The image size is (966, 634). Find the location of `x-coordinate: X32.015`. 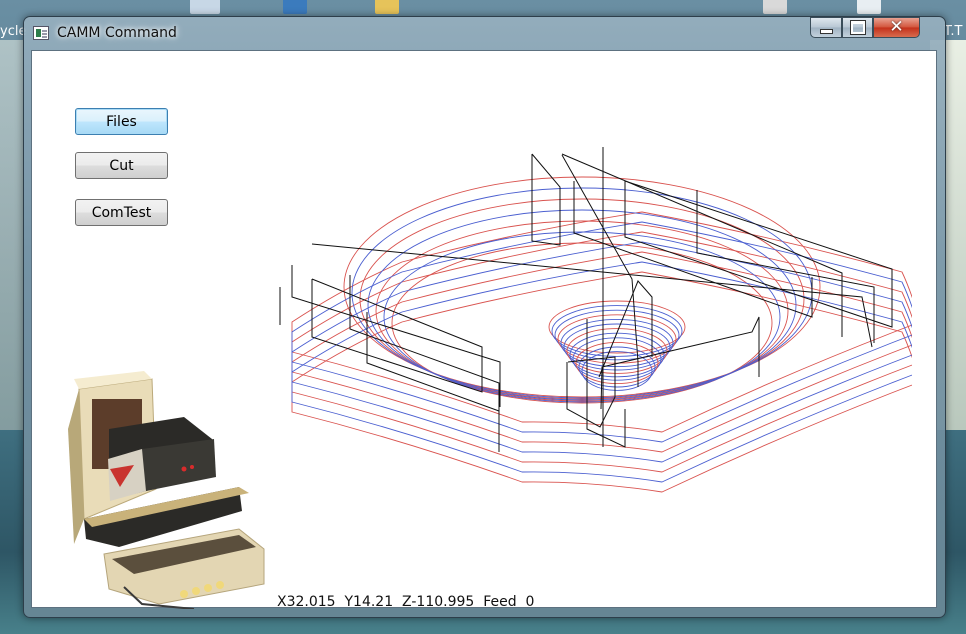

x-coordinate: X32.015 is located at coordinates (306, 602).